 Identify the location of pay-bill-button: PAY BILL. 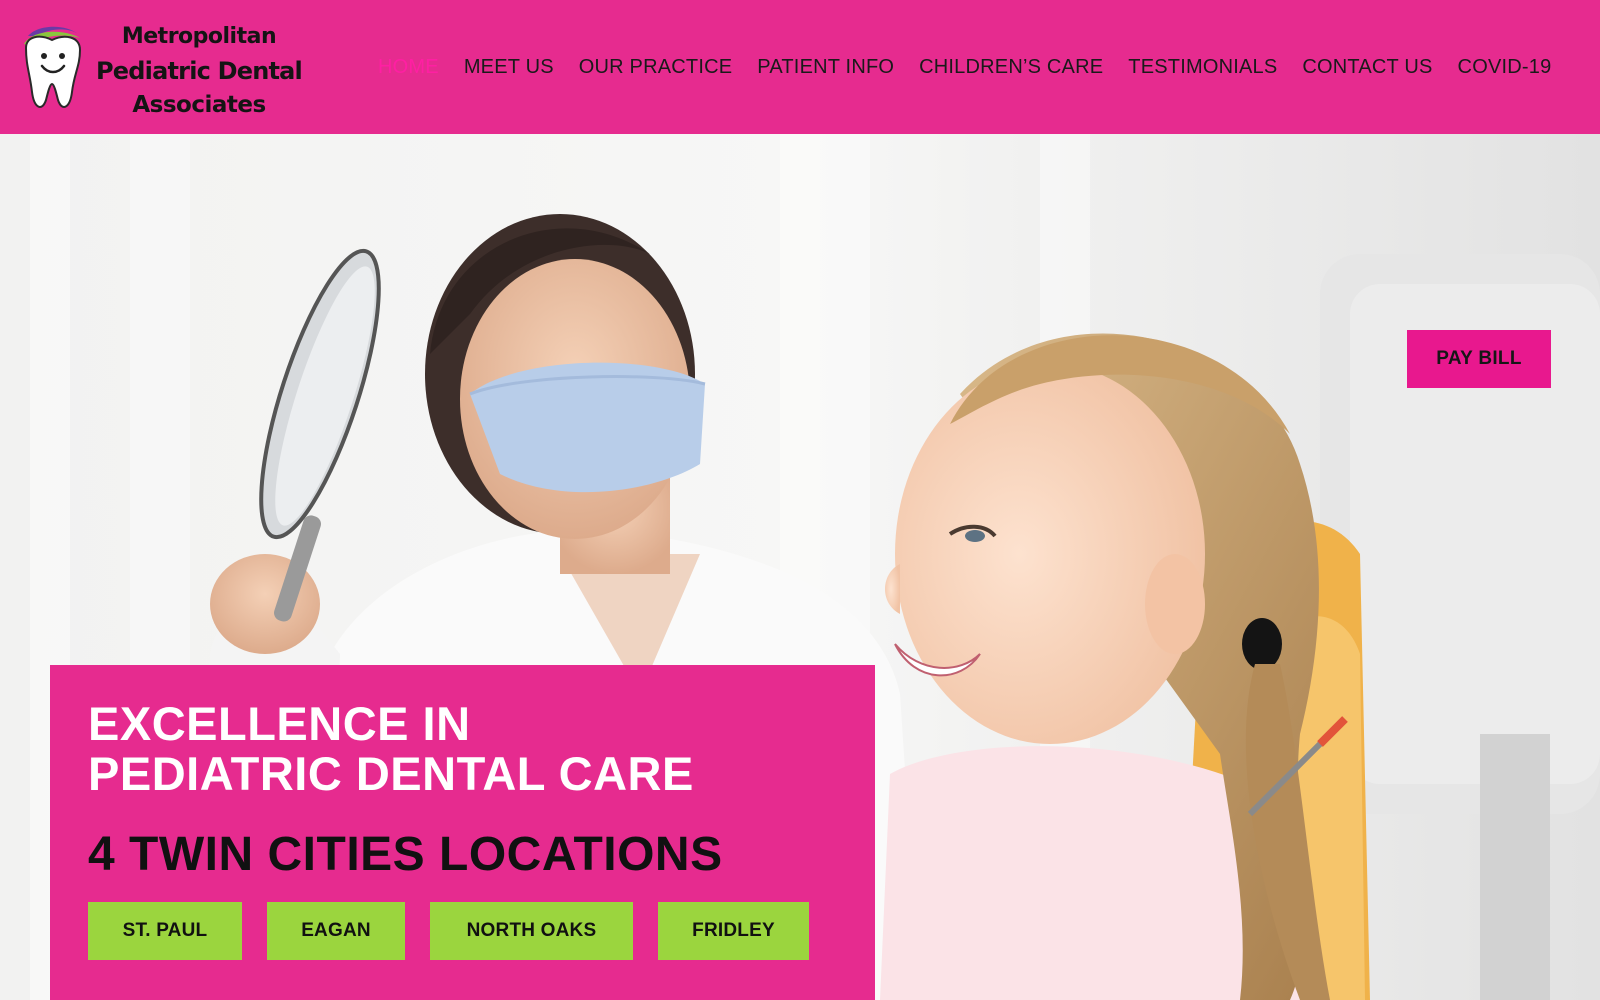
(1479, 359).